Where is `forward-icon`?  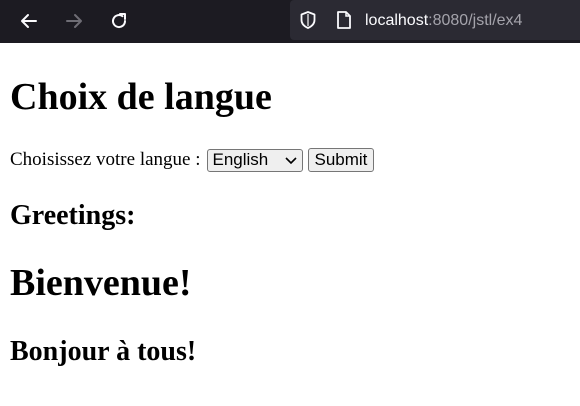
forward-icon is located at coordinates (74, 21).